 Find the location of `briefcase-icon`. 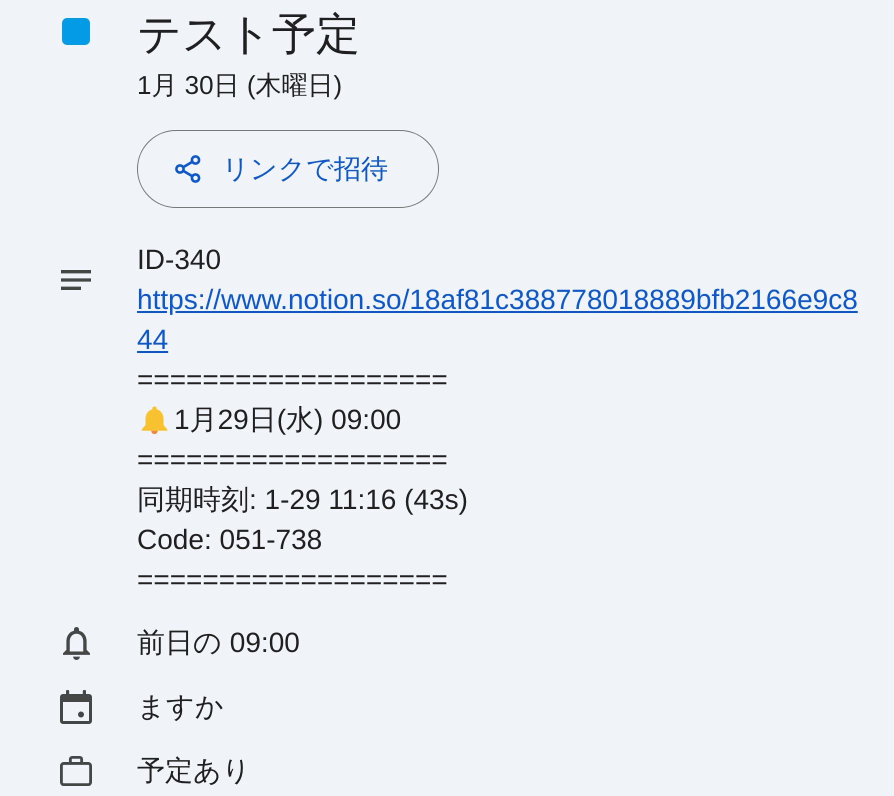

briefcase-icon is located at coordinates (76, 771).